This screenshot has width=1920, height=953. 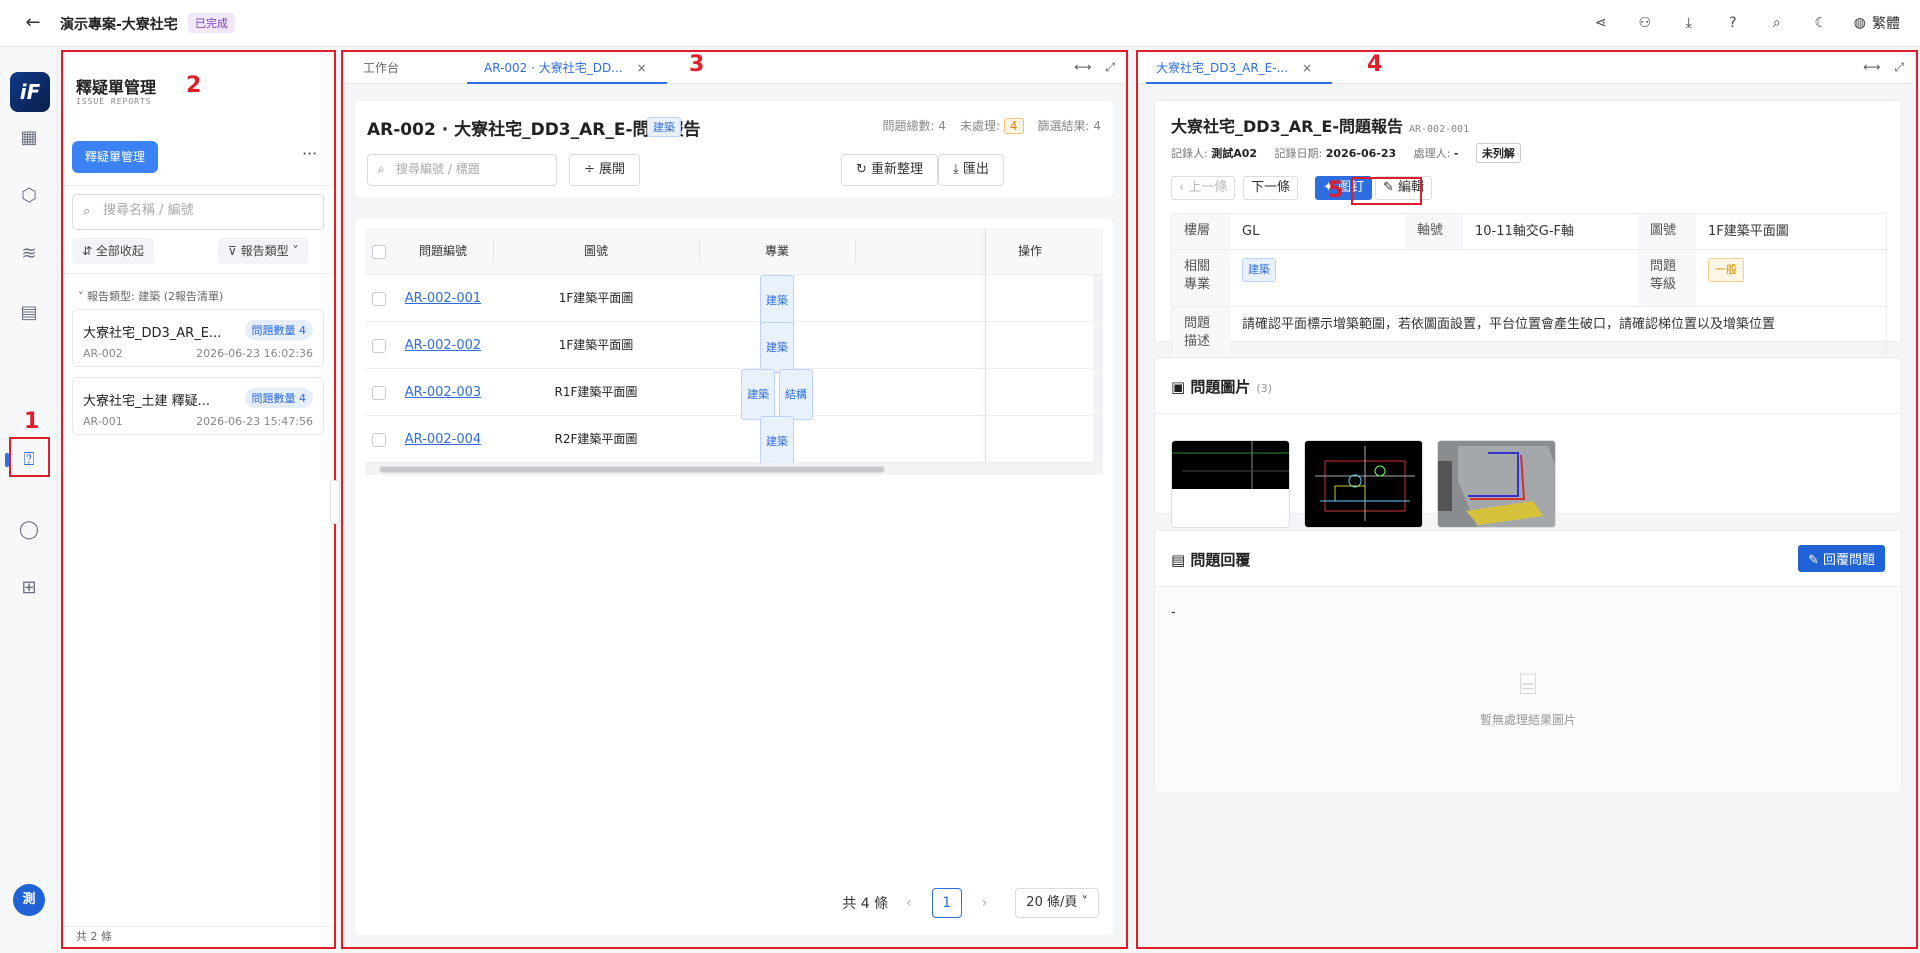 What do you see at coordinates (379, 251) in the screenshot?
I see `select-all-checkbox` at bounding box center [379, 251].